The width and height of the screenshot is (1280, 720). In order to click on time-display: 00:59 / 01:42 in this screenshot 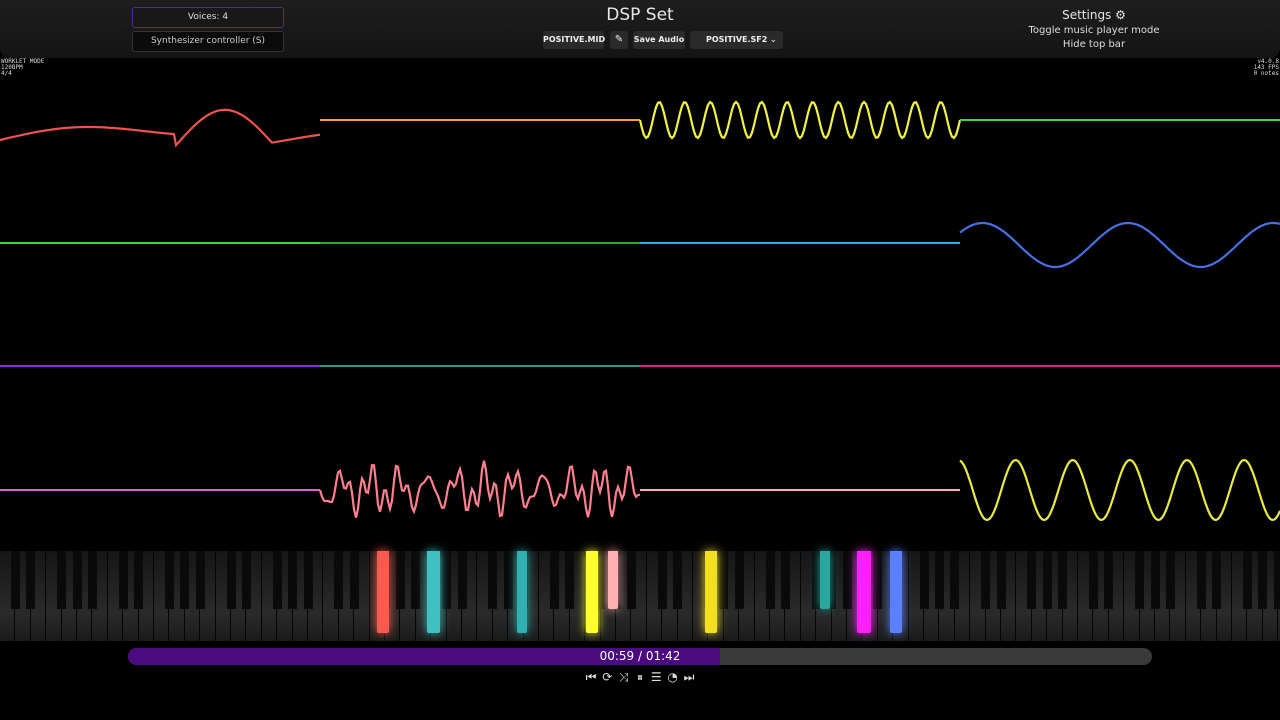, I will do `click(640, 656)`.